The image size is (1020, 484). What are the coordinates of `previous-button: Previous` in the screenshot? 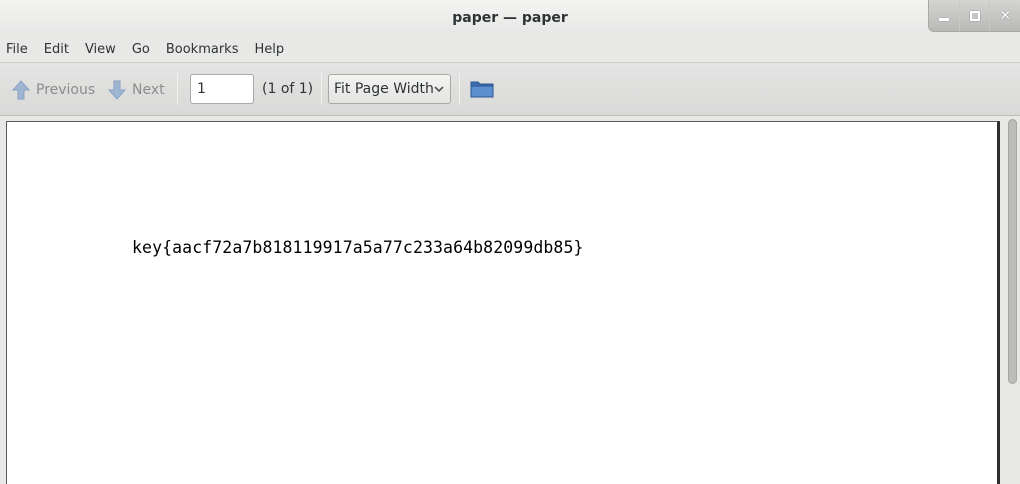 It's located at (53, 90).